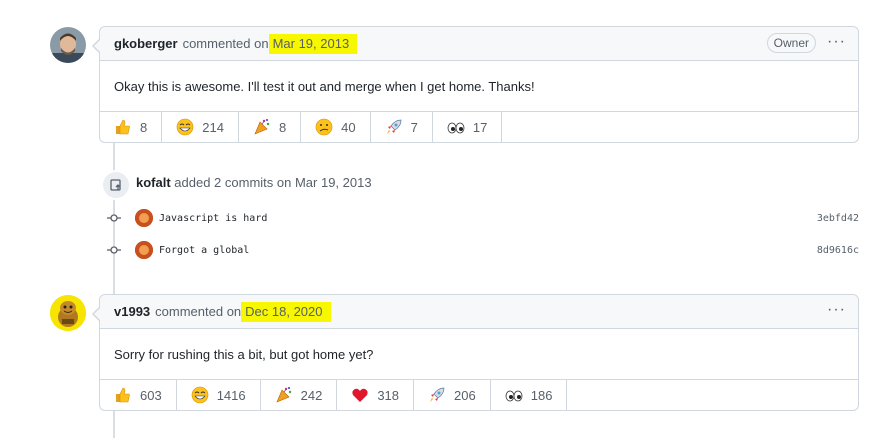 The height and width of the screenshot is (442, 883). Describe the element at coordinates (68, 313) in the screenshot. I see `avatar-v1993` at that location.